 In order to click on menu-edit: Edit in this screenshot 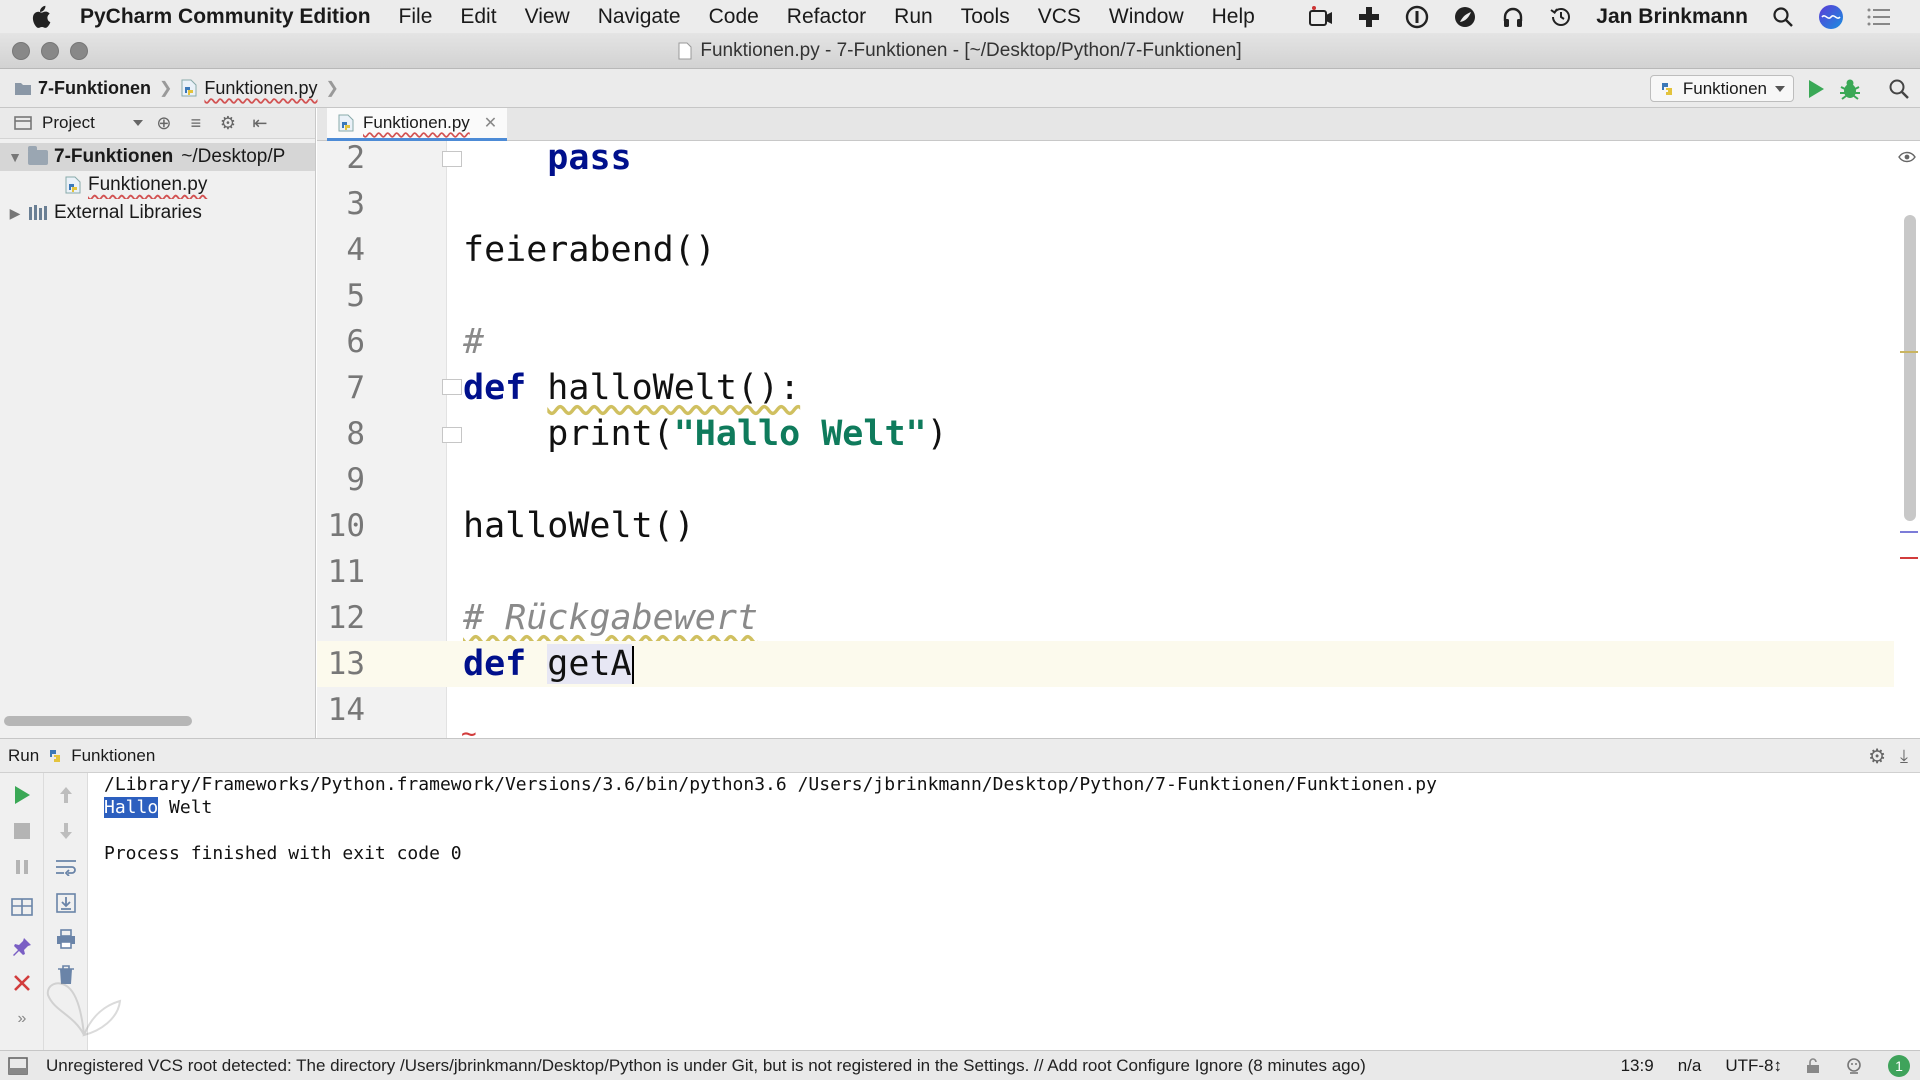, I will do `click(478, 17)`.